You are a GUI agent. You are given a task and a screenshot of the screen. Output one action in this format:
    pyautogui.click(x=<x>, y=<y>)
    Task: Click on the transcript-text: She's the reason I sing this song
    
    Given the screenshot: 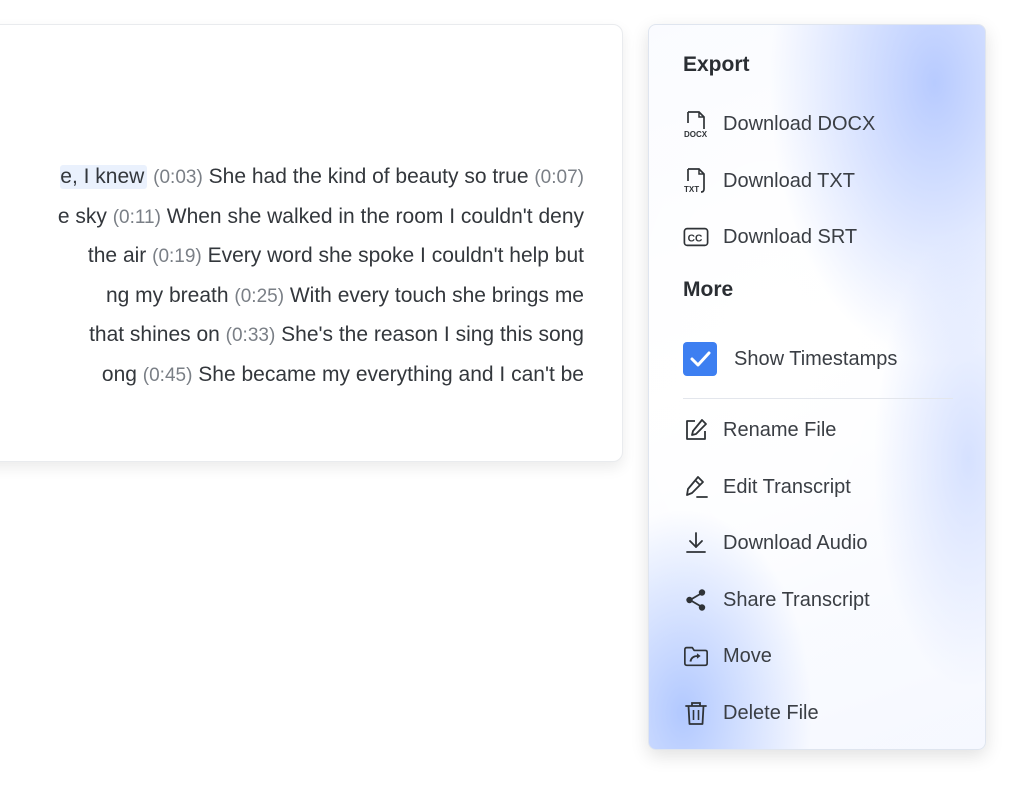 What is the action you would take?
    pyautogui.click(x=429, y=335)
    